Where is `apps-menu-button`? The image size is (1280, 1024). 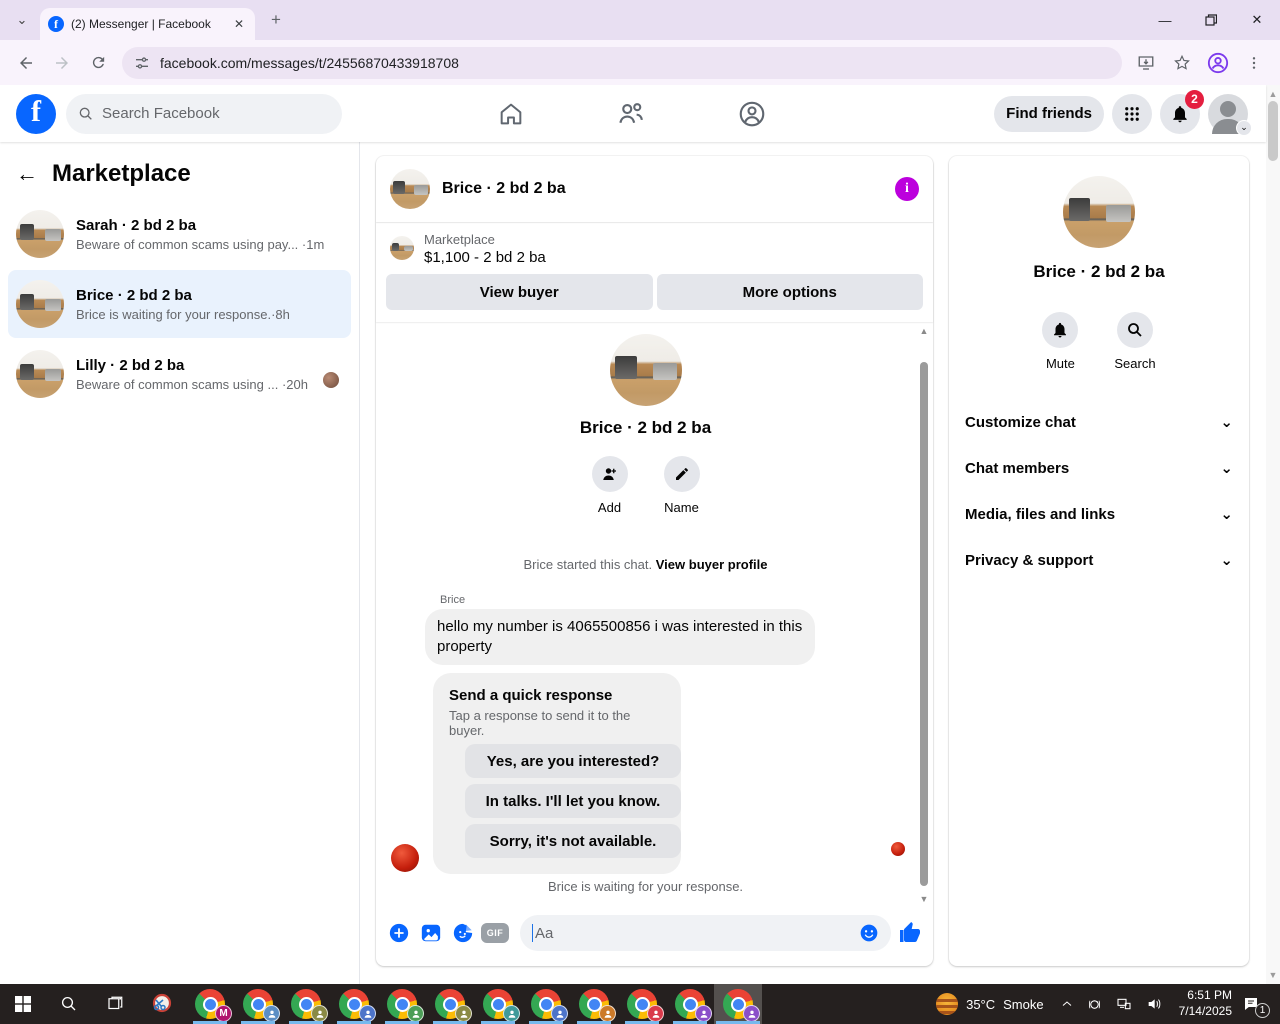 apps-menu-button is located at coordinates (1132, 113).